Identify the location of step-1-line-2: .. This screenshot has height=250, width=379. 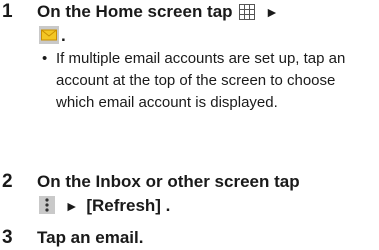
(51, 37).